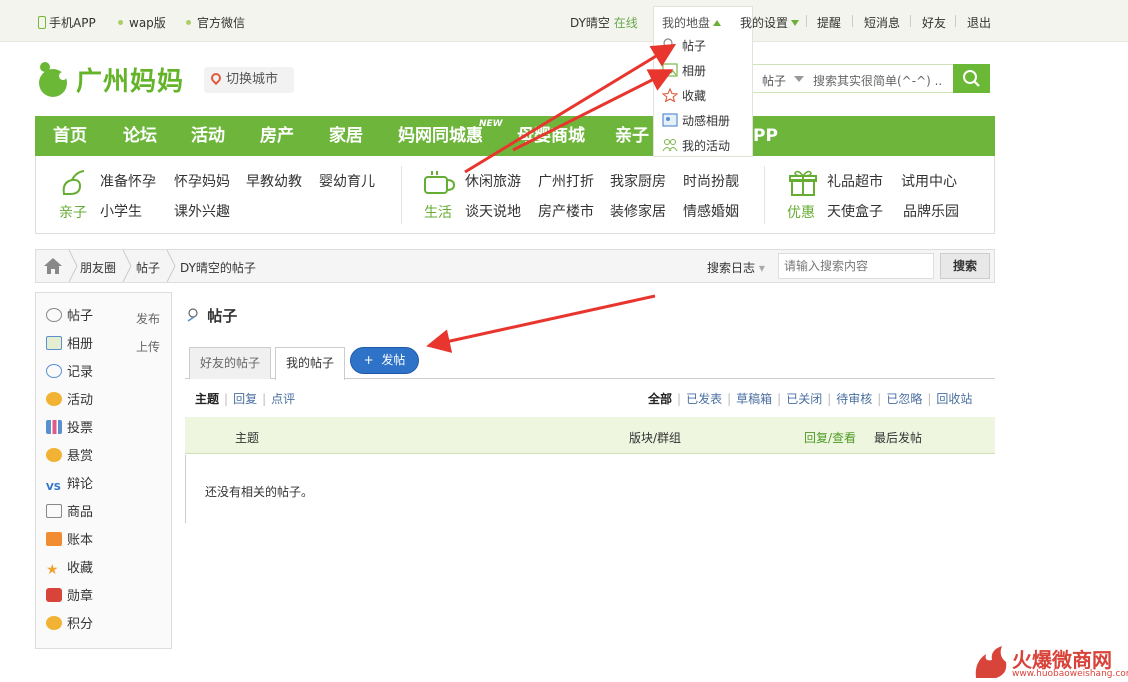  What do you see at coordinates (148, 346) in the screenshot?
I see `upload-link: 上传` at bounding box center [148, 346].